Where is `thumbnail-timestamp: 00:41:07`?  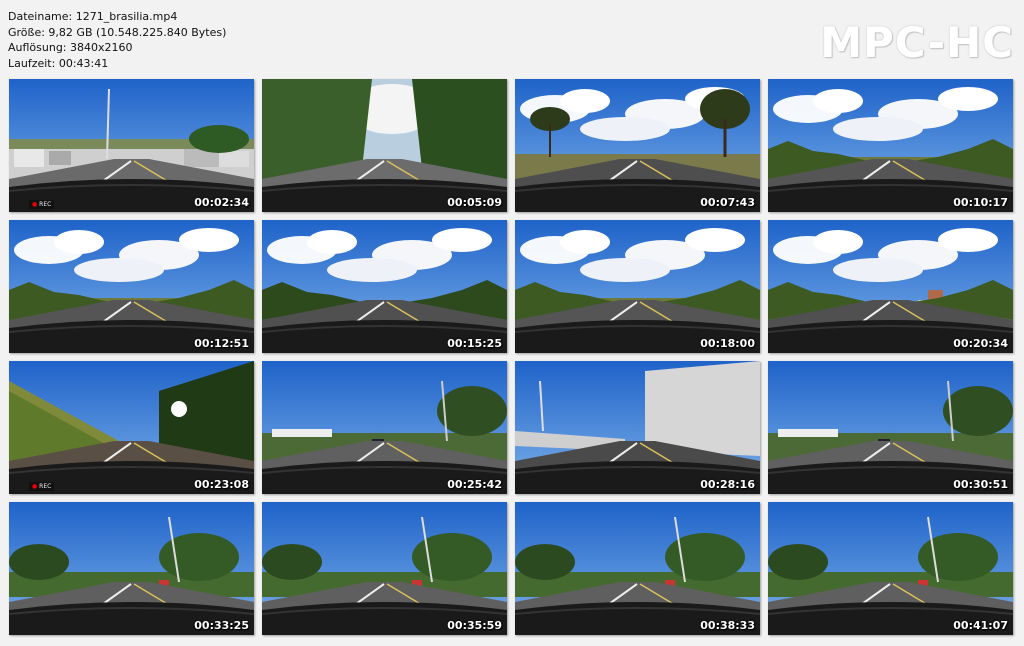 thumbnail-timestamp: 00:41:07 is located at coordinates (980, 625).